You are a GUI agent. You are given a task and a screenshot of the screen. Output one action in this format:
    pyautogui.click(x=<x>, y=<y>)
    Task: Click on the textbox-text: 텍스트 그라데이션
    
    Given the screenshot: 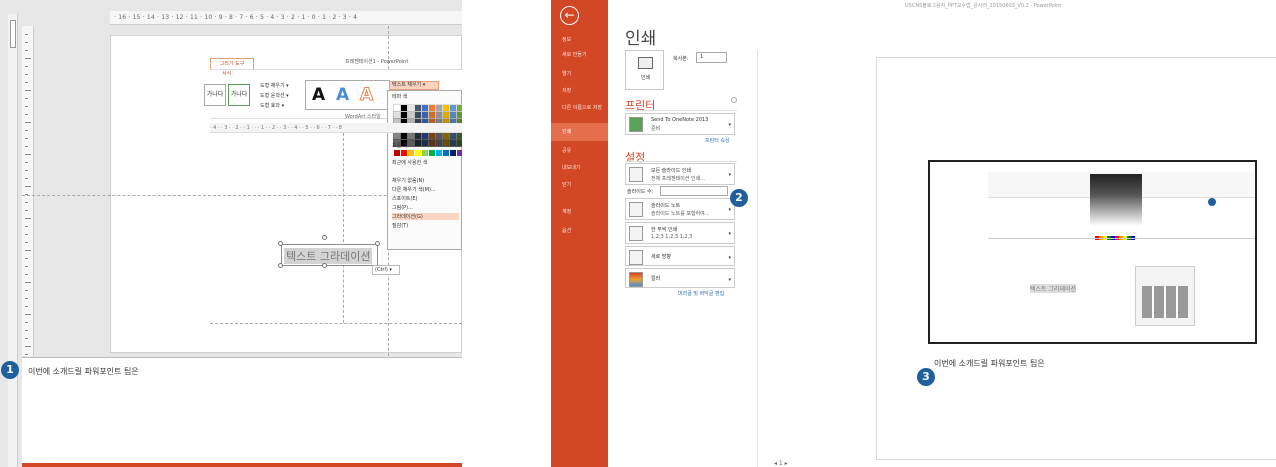 What is the action you would take?
    pyautogui.click(x=328, y=256)
    